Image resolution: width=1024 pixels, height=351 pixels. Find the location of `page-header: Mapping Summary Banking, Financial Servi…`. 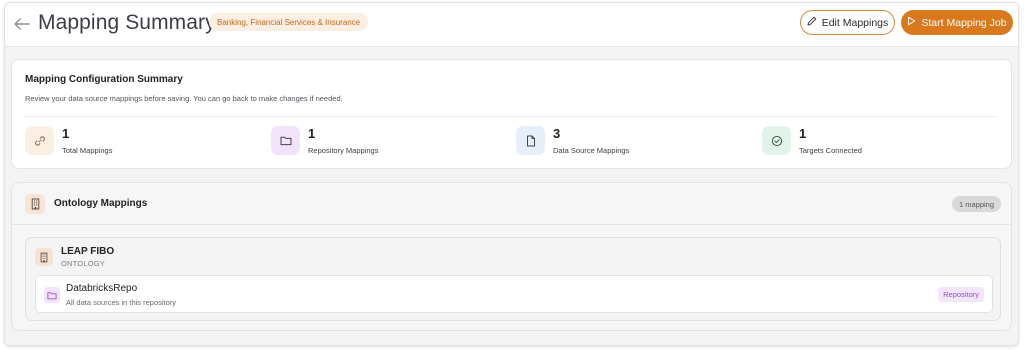

page-header: Mapping Summary Banking, Financial Servi… is located at coordinates (511, 25).